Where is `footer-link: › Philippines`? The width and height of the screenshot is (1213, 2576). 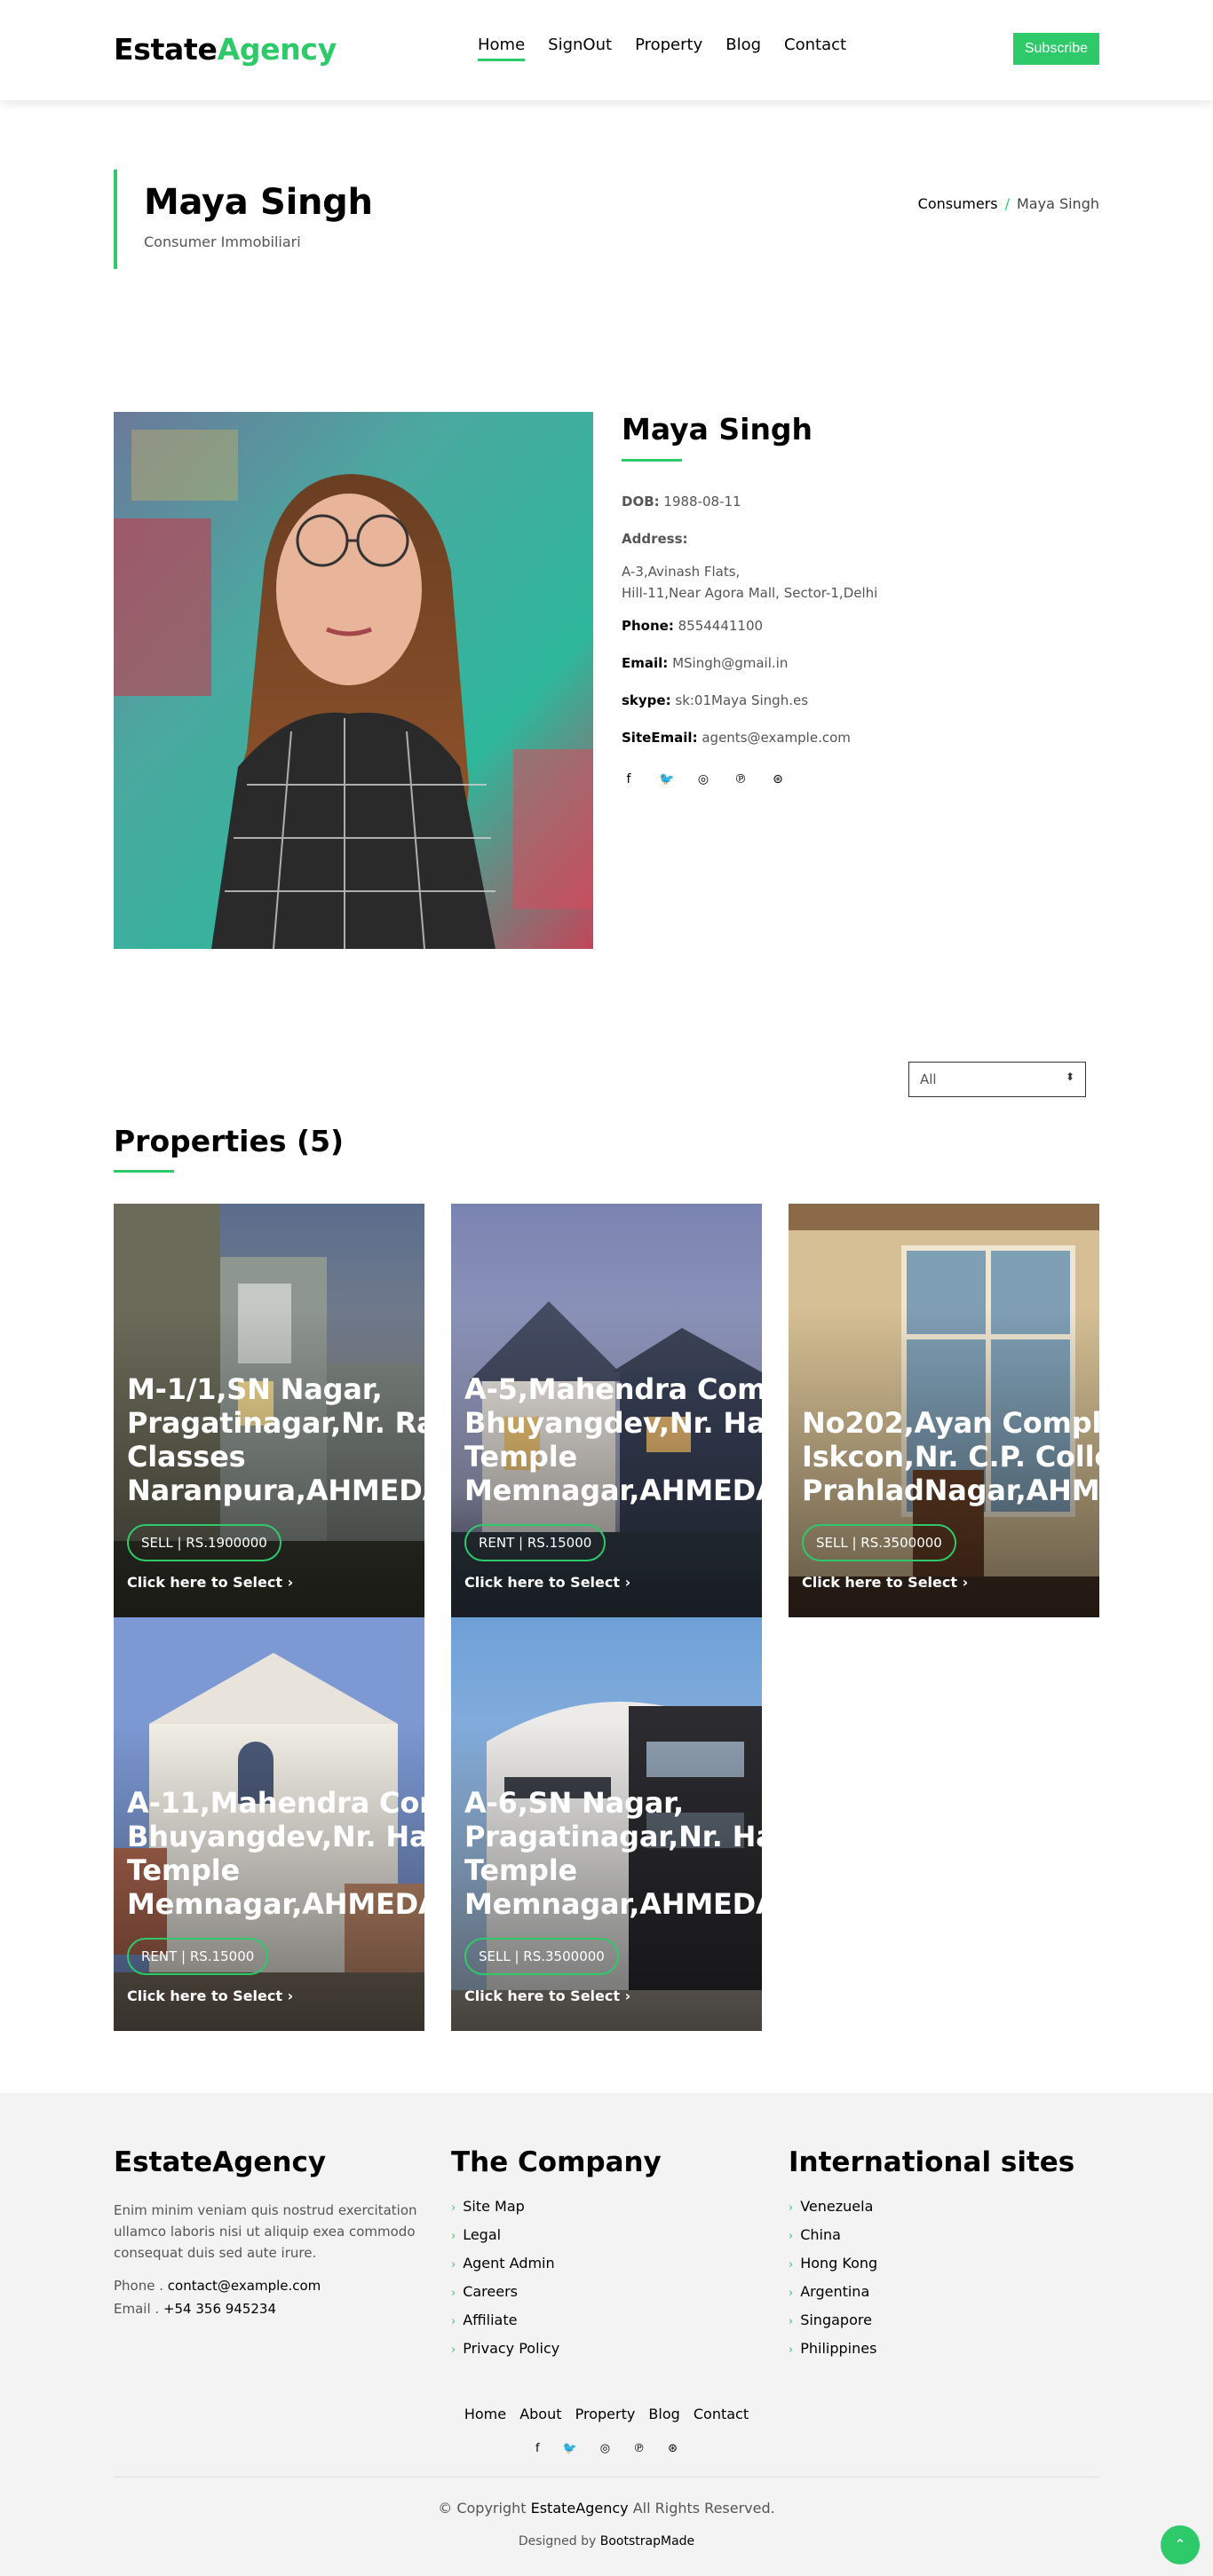
footer-link: › Philippines is located at coordinates (931, 2348).